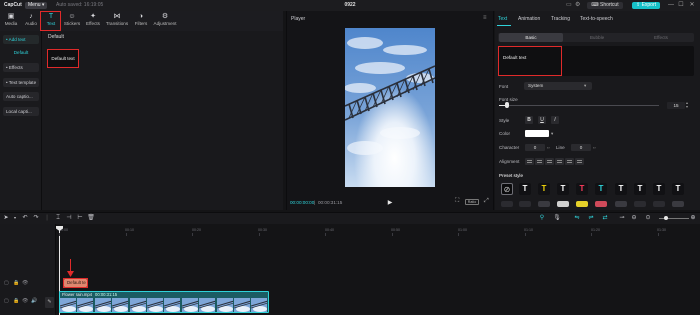 The width and height of the screenshot is (700, 315). I want to click on menu-button: Menu ▾, so click(36, 5).